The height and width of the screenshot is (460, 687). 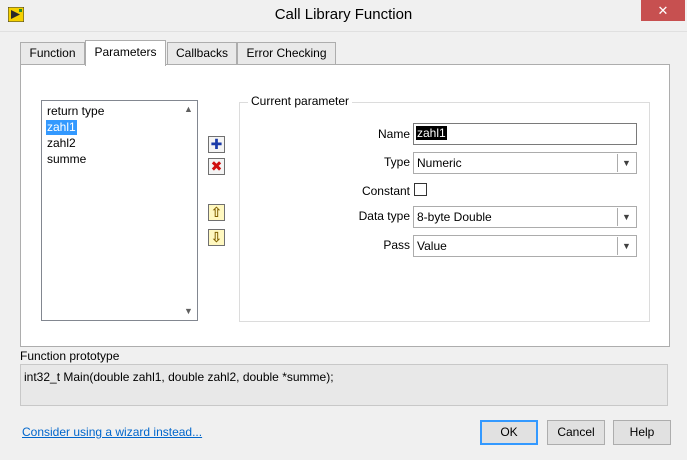 What do you see at coordinates (202, 53) in the screenshot?
I see `tab-callbacks: Callbacks` at bounding box center [202, 53].